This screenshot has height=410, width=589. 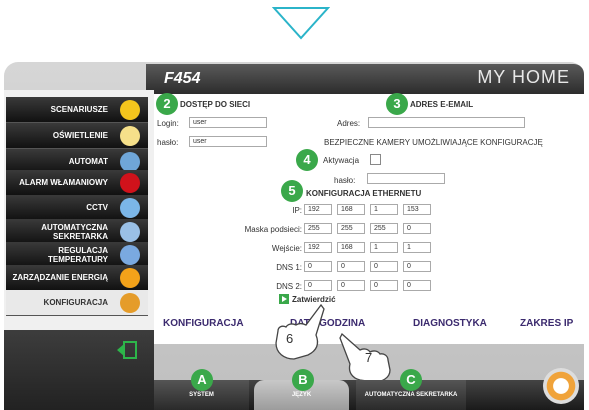 I want to click on callout-C: C, so click(x=411, y=380).